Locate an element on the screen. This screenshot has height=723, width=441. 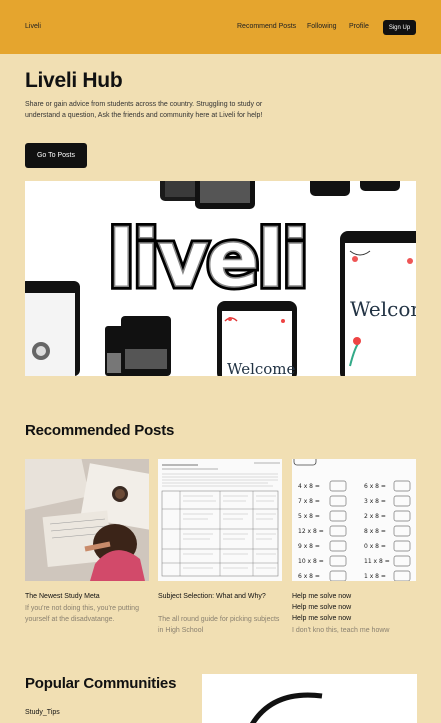
nav-profile: Profile is located at coordinates (359, 26).